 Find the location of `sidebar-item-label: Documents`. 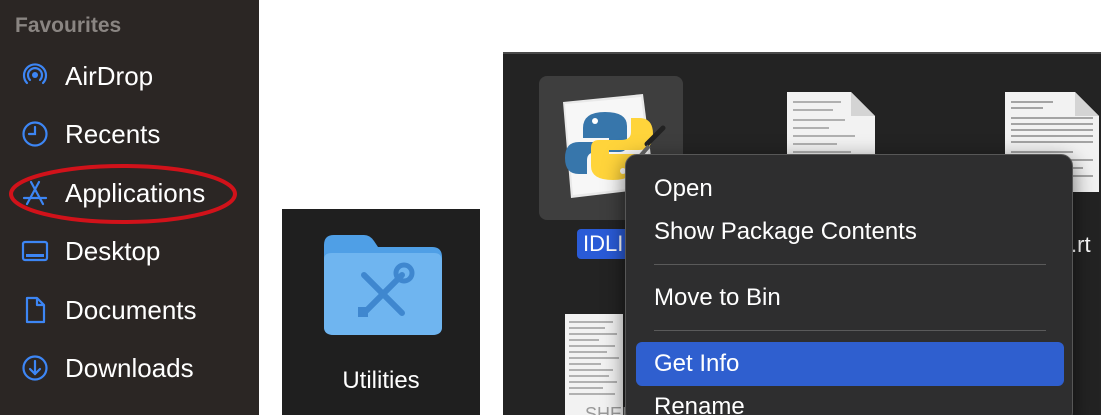

sidebar-item-label: Documents is located at coordinates (131, 309).